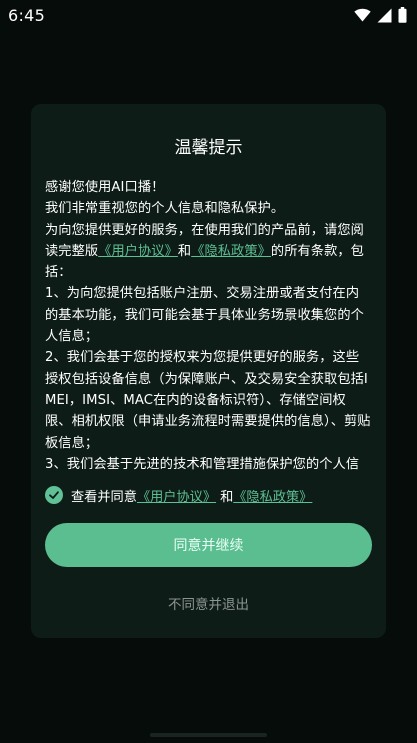 The image size is (417, 743). Describe the element at coordinates (105, 187) in the screenshot. I see `content-paragraph: 感谢您使用AI口播！` at that location.